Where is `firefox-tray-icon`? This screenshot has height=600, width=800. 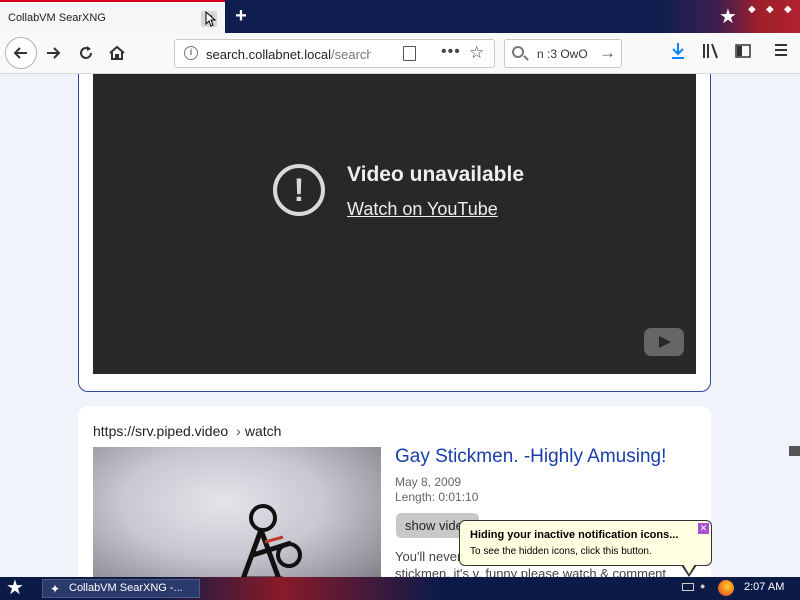 firefox-tray-icon is located at coordinates (726, 588).